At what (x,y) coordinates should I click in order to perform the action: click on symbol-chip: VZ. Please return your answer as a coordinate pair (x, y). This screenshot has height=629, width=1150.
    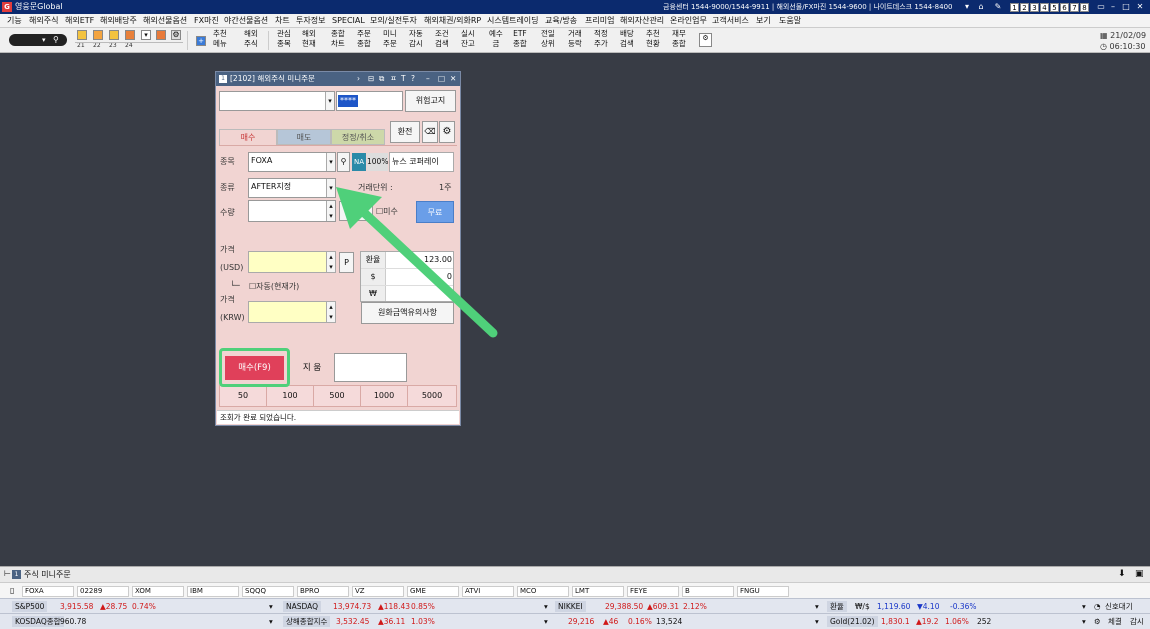
    Looking at the image, I should click on (378, 591).